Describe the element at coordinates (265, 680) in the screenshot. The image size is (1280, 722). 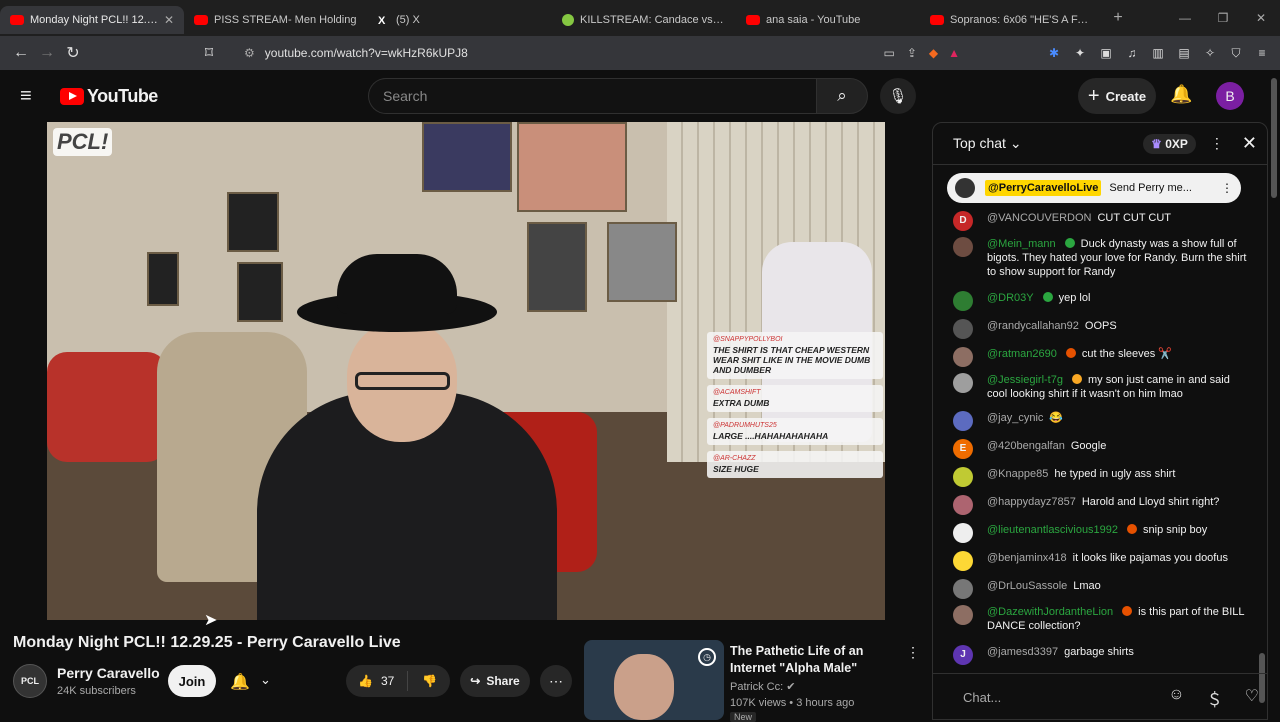
I see `chevron-down-icon: ⌄` at that location.